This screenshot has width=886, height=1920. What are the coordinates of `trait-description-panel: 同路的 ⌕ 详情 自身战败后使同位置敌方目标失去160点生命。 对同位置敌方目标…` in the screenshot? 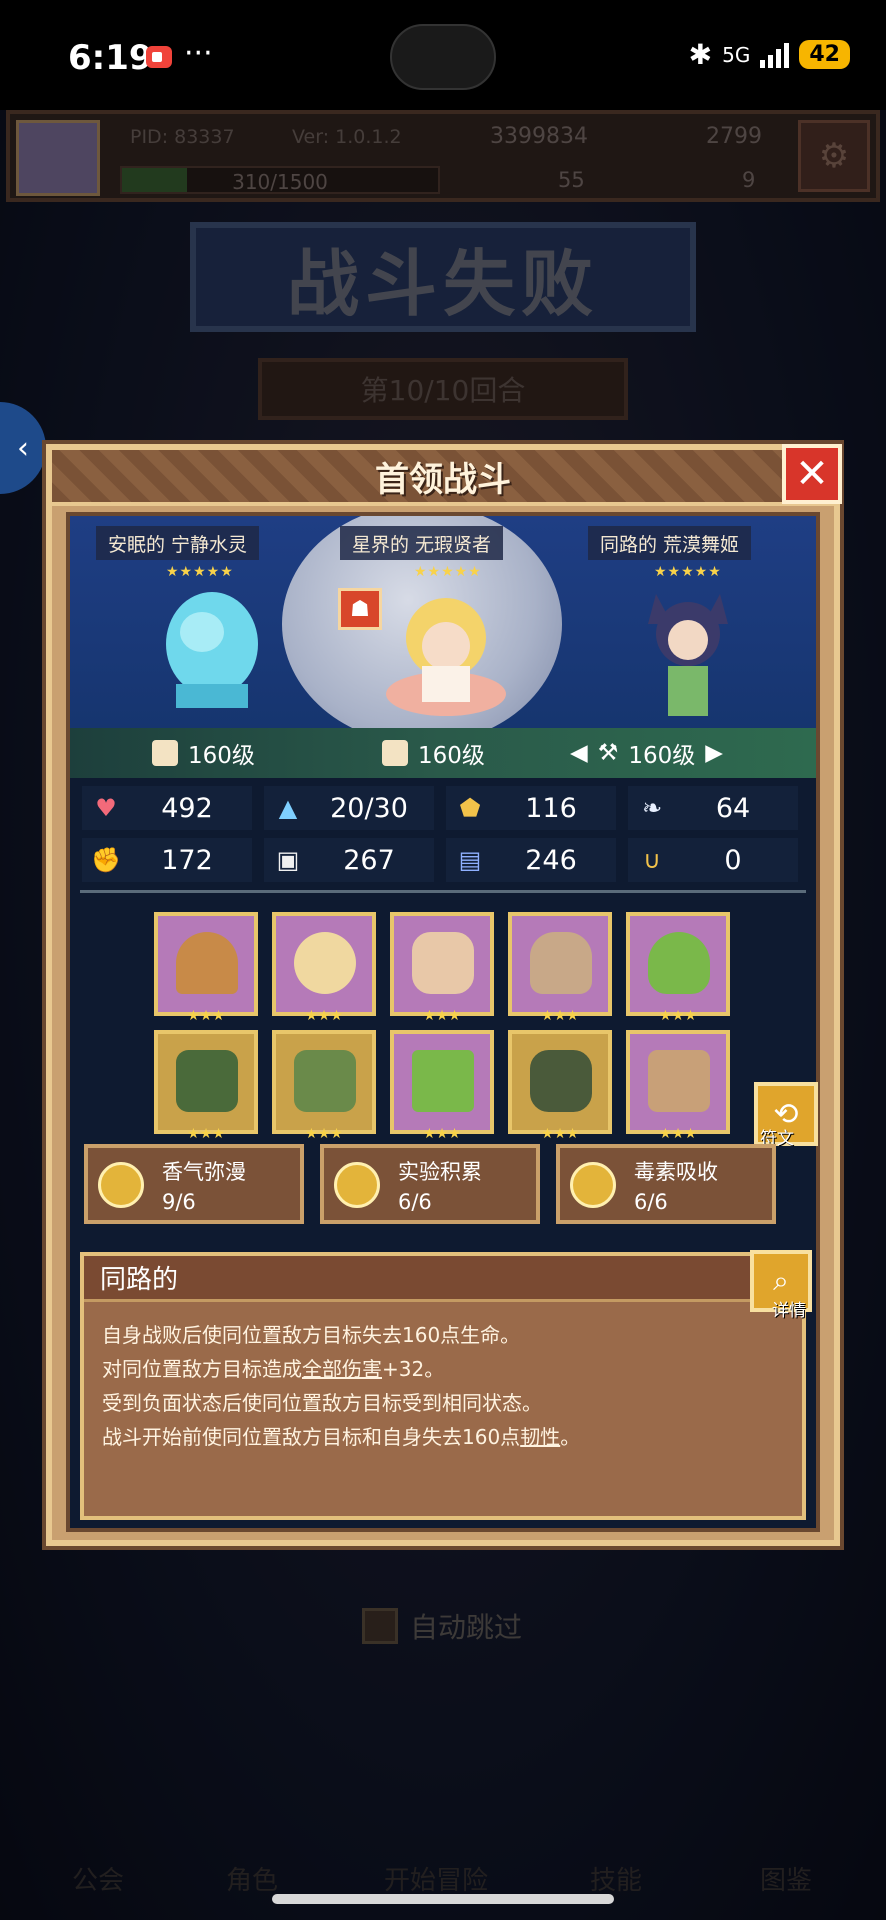 It's located at (446, 1385).